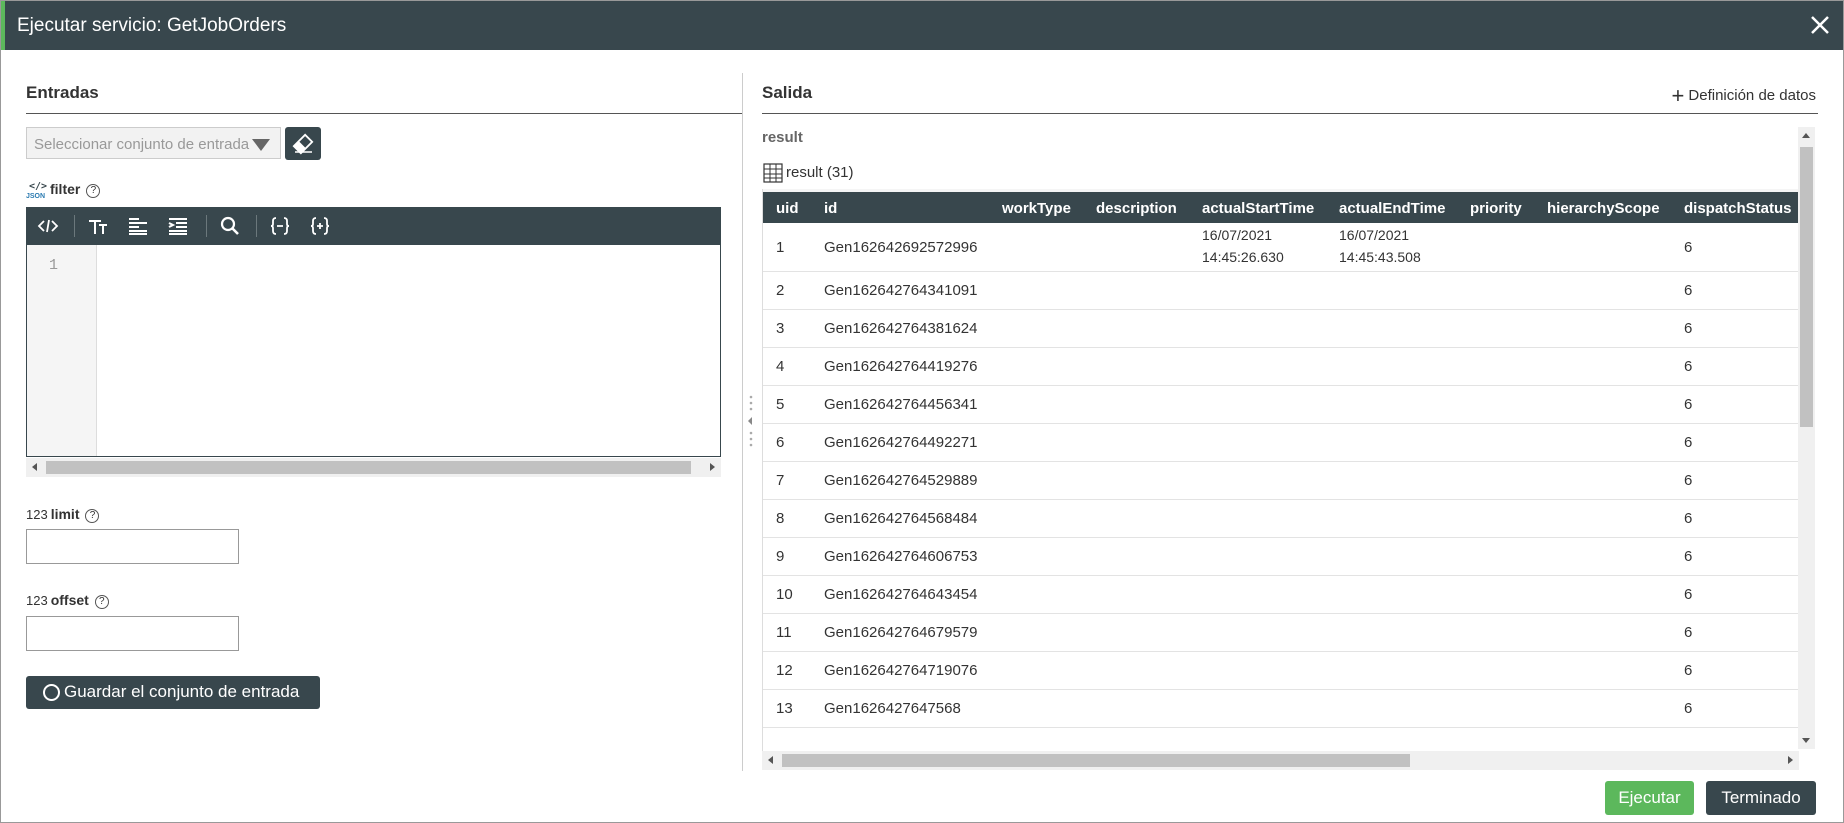 The width and height of the screenshot is (1844, 823). I want to click on run-button: Ejecutar, so click(1649, 798).